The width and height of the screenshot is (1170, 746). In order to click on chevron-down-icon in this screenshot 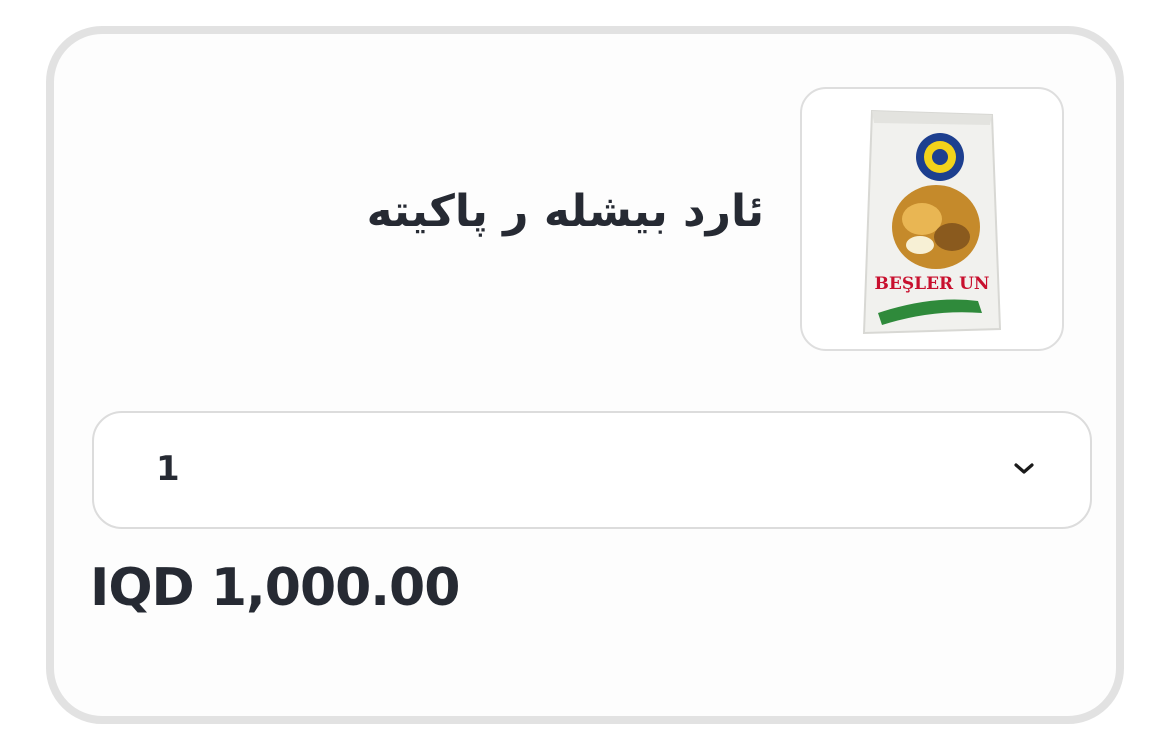, I will do `click(1024, 468)`.